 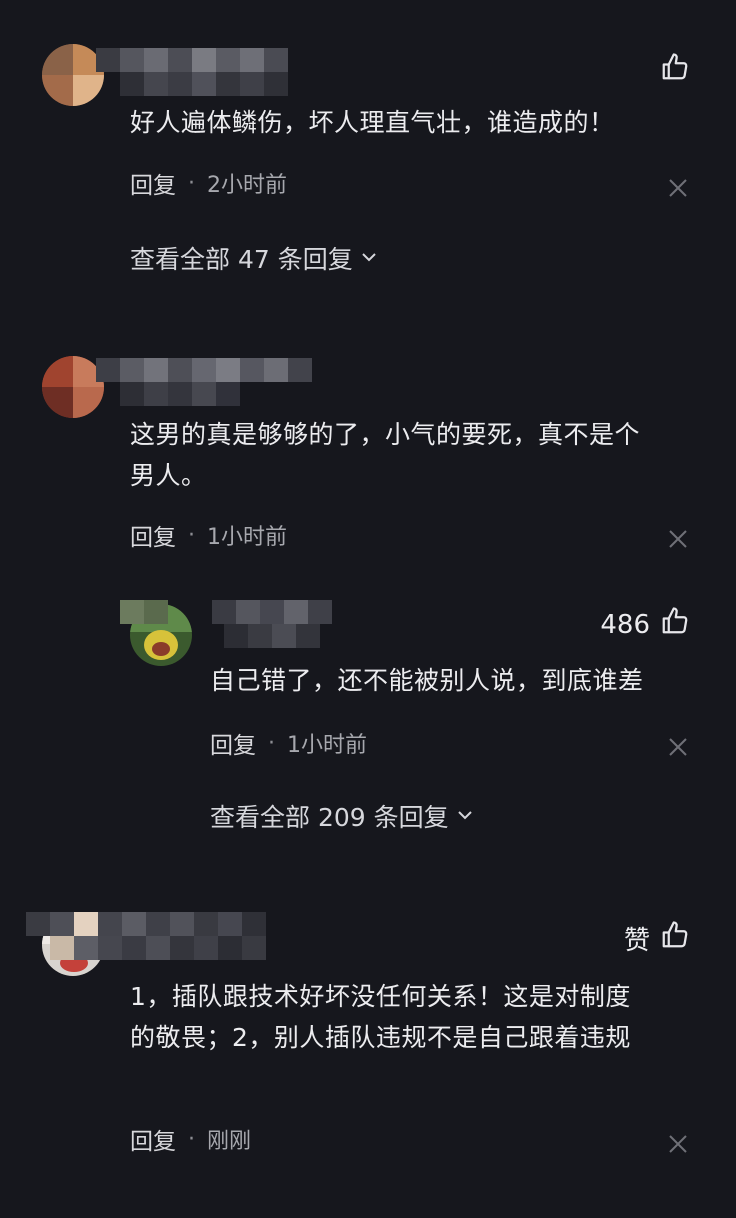 I want to click on timestamp: 2小时前, so click(x=247, y=185).